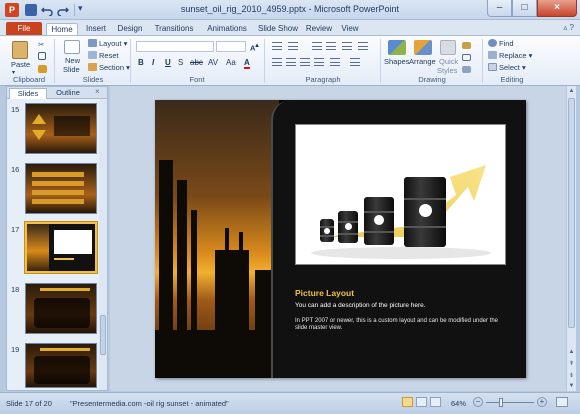  What do you see at coordinates (347, 46) in the screenshot?
I see `line-spacing-icon` at bounding box center [347, 46].